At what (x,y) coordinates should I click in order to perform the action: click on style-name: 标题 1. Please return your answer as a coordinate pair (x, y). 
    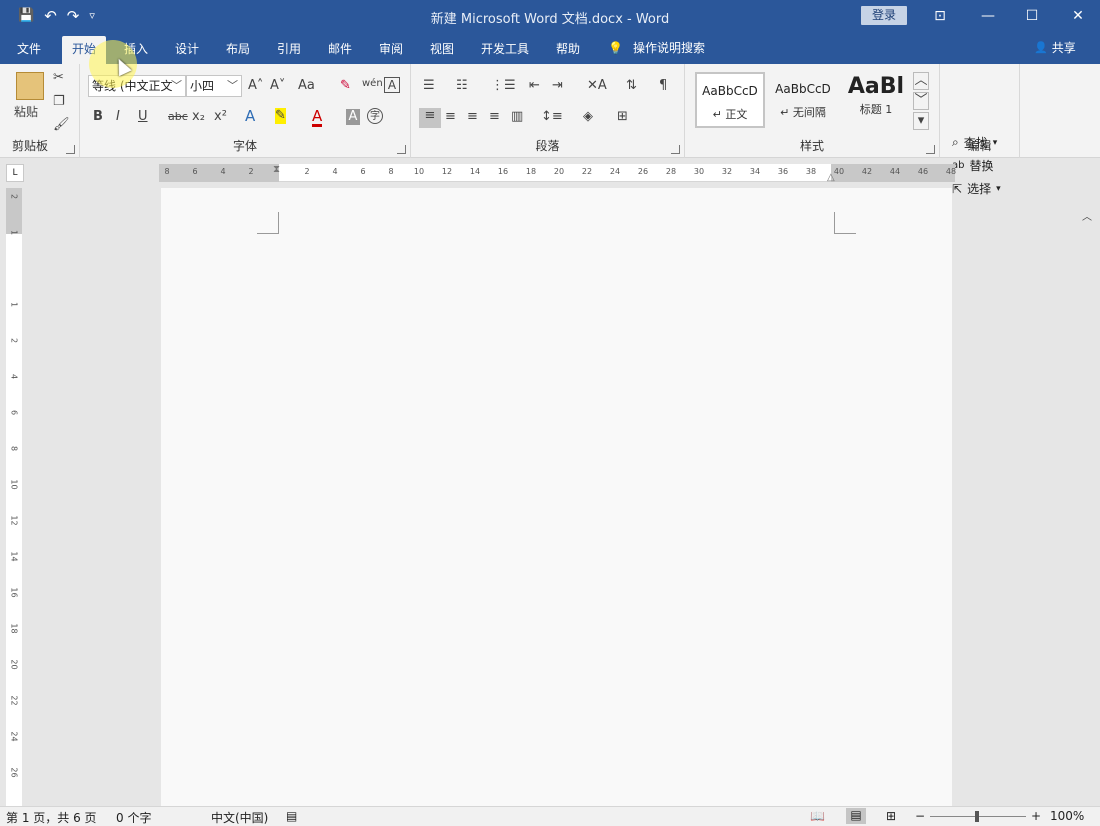
    Looking at the image, I should click on (876, 109).